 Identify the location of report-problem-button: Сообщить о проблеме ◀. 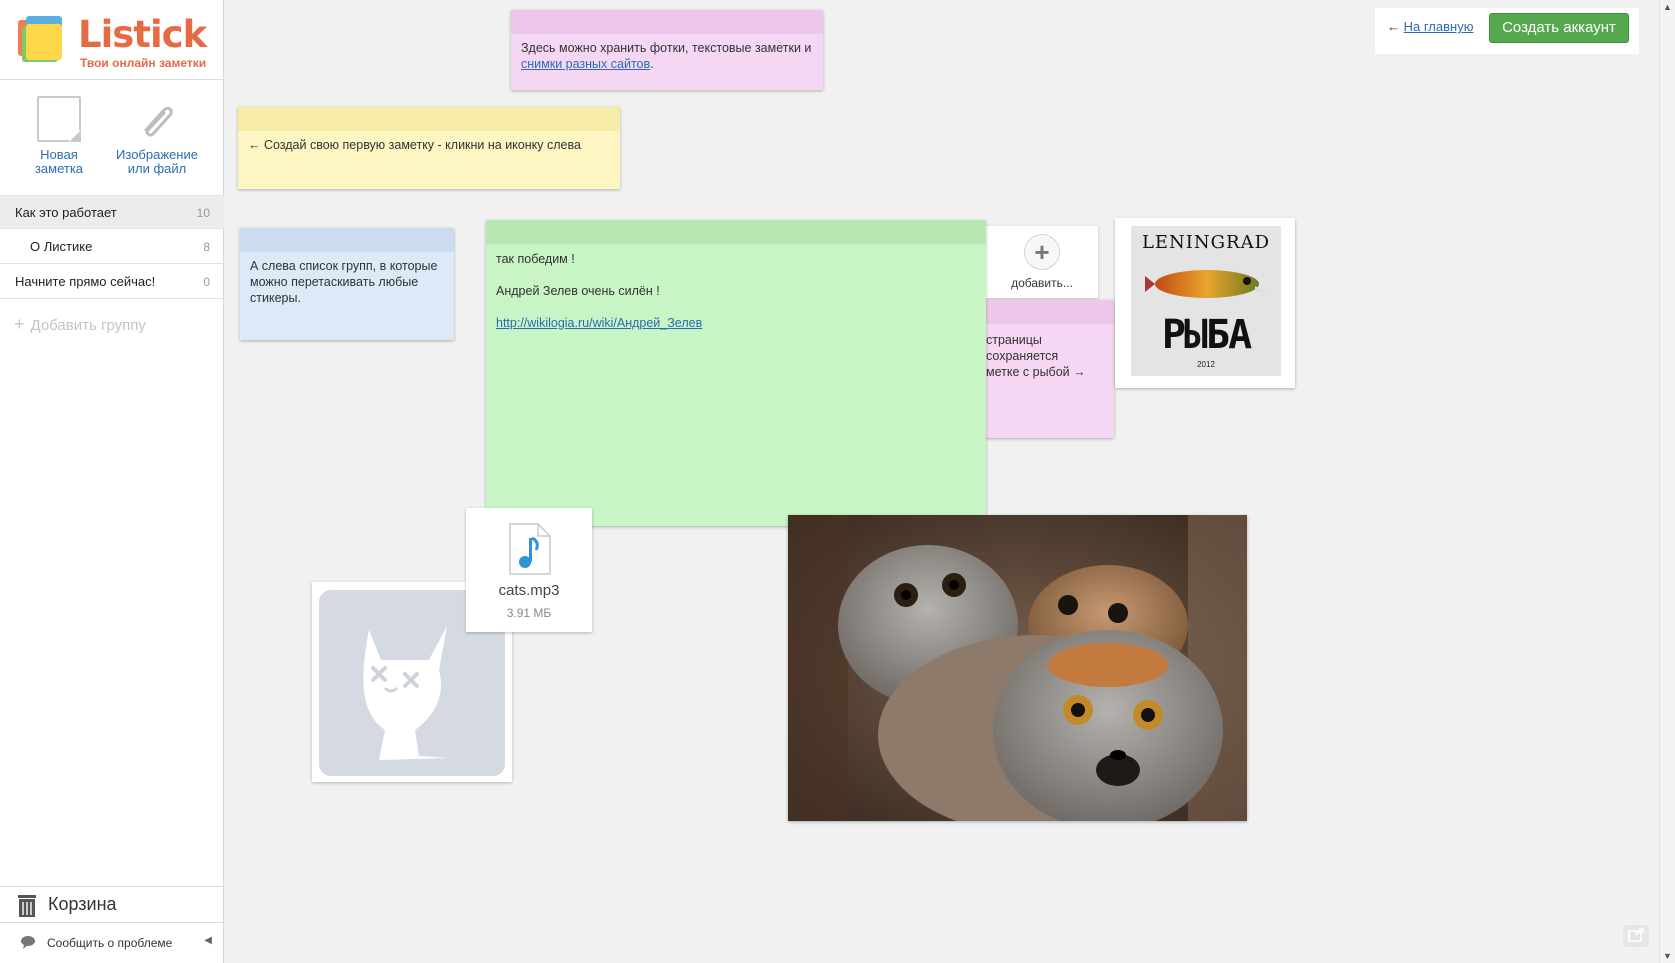
(112, 942).